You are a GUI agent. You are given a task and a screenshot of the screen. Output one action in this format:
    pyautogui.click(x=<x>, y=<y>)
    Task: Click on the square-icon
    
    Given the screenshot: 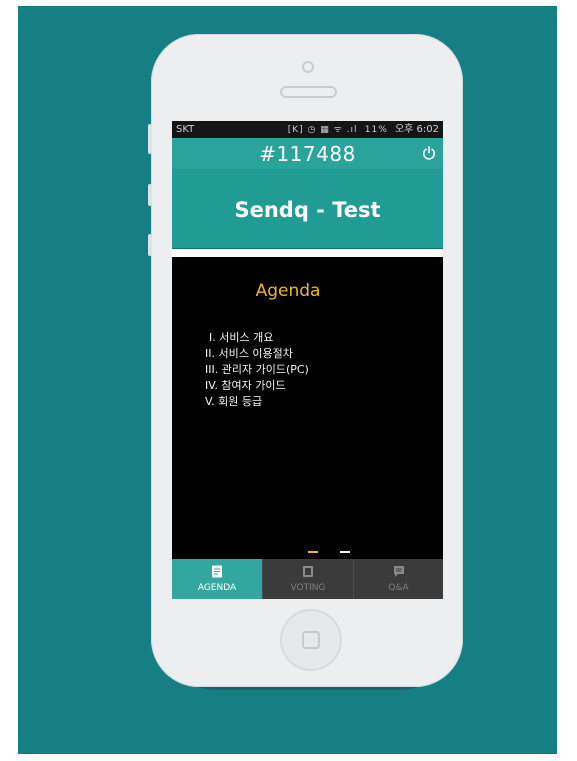 What is the action you would take?
    pyautogui.click(x=308, y=571)
    